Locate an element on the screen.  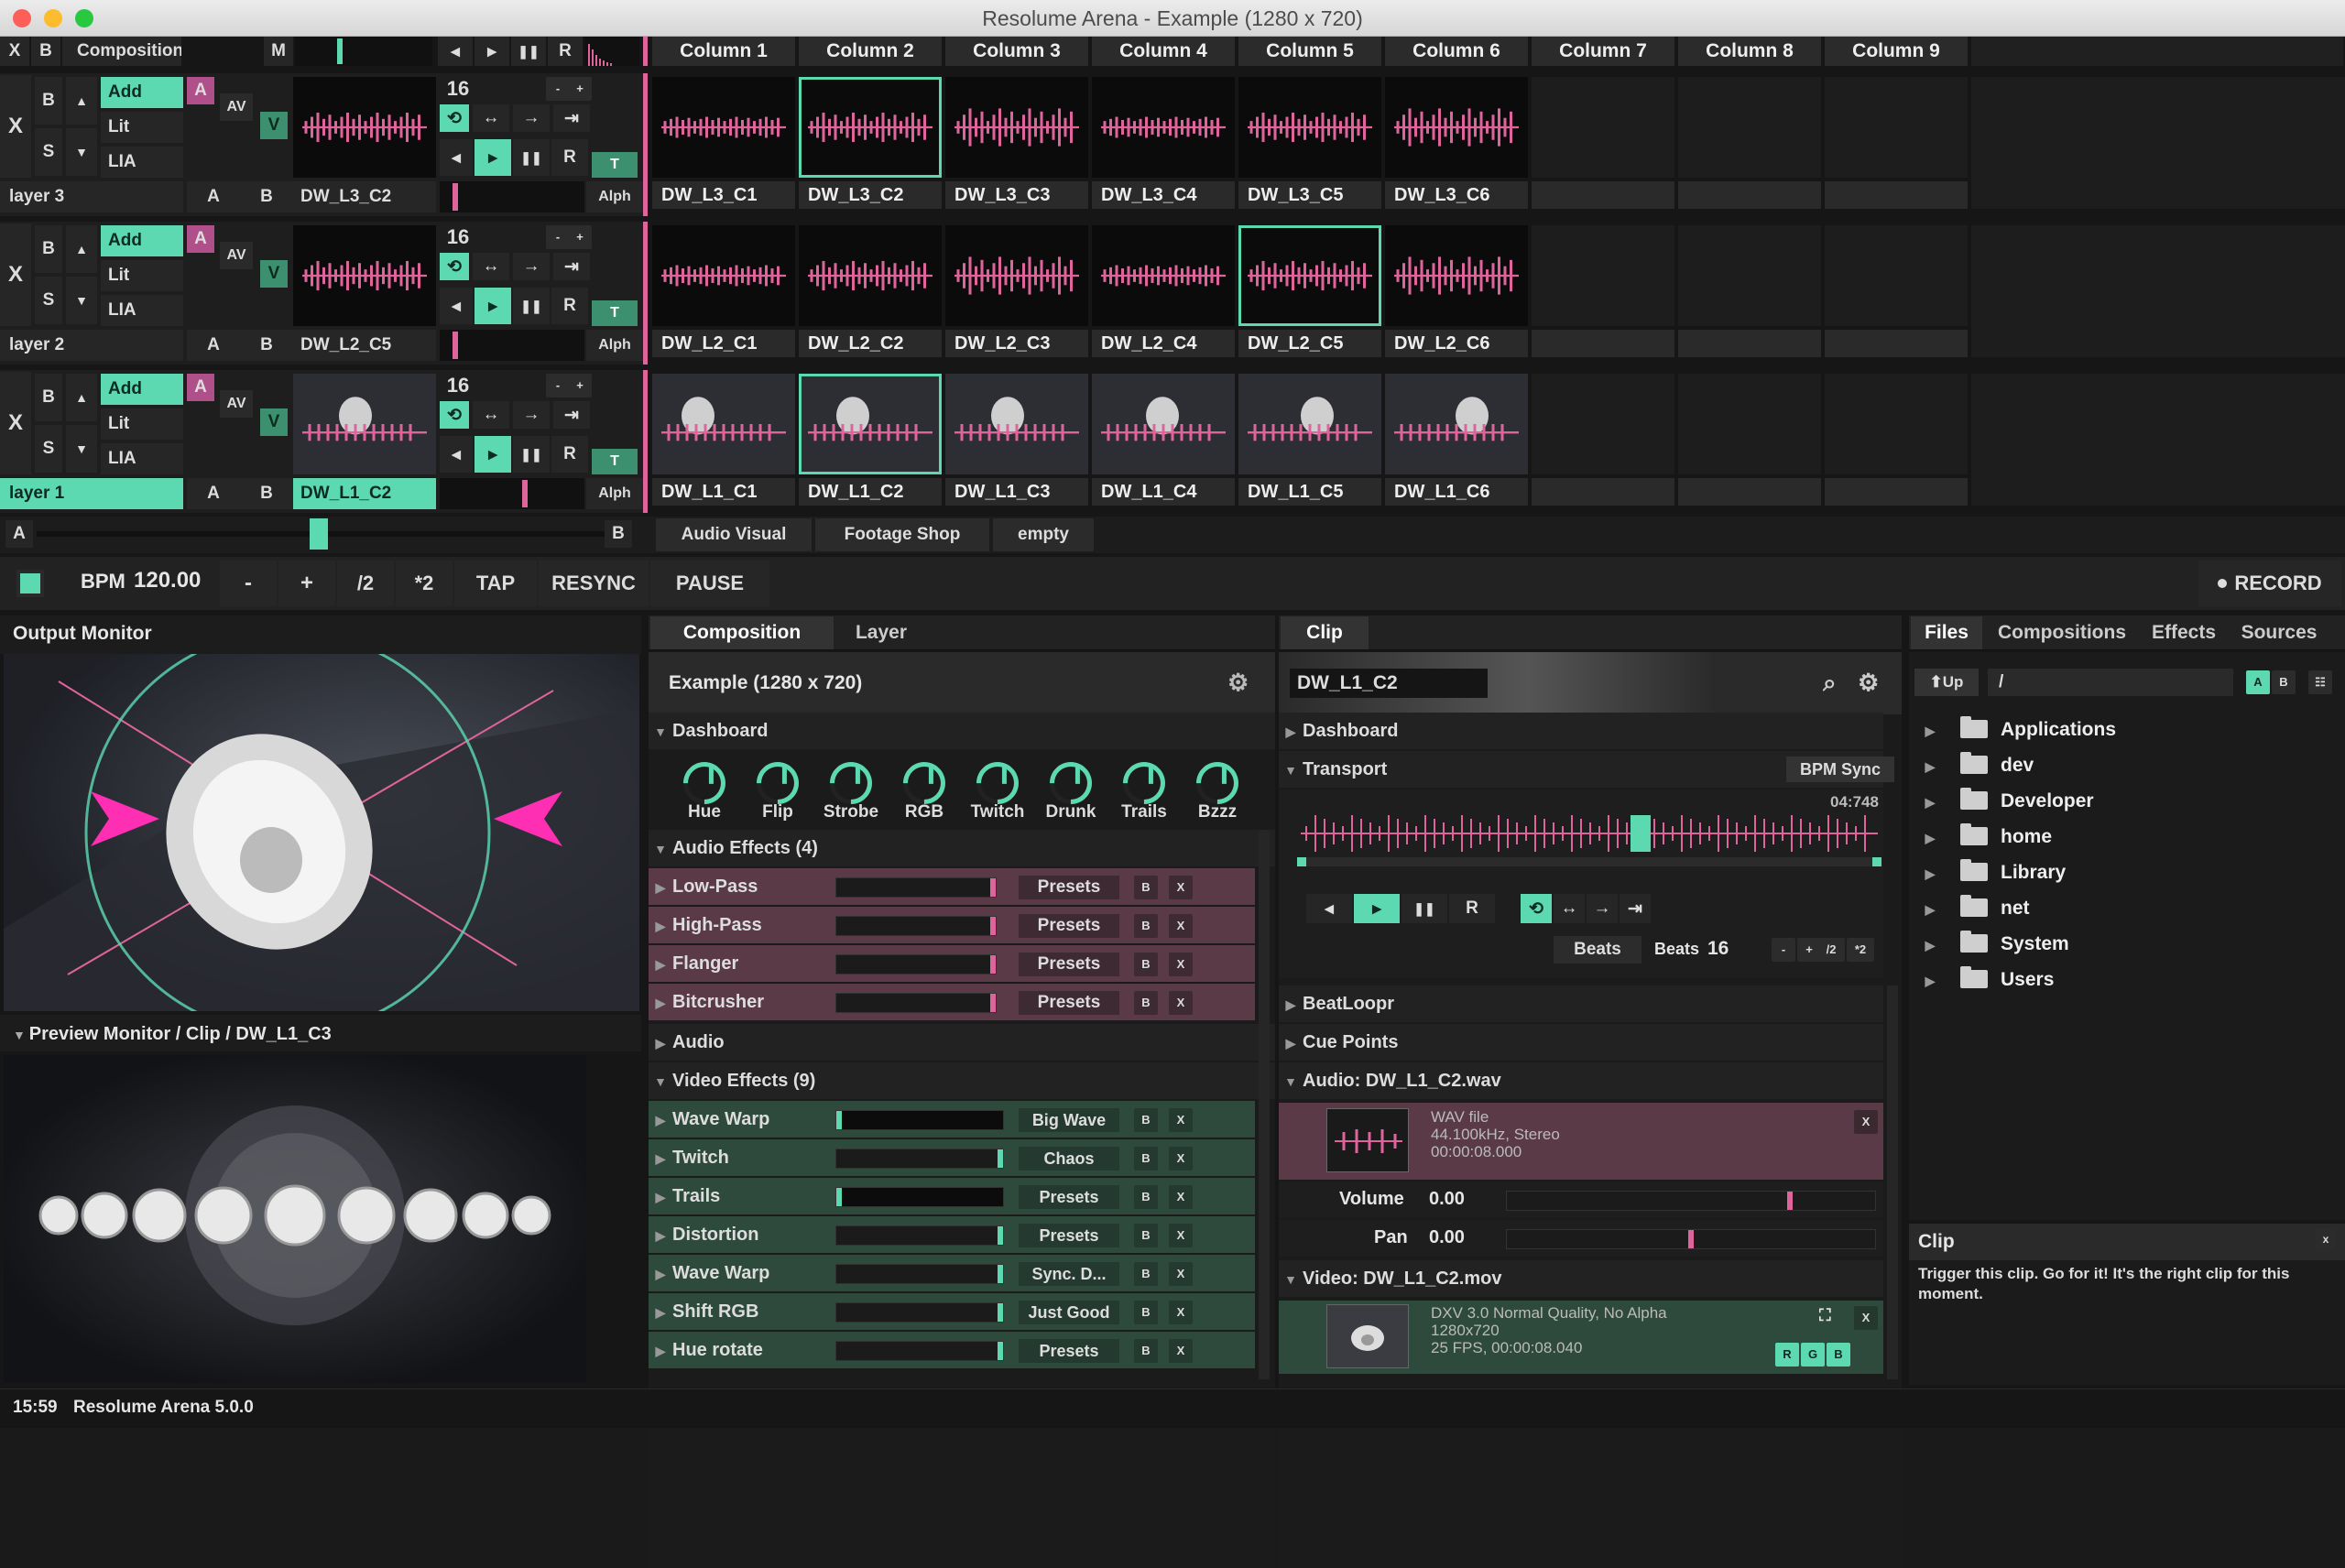
layer-2-name: layer 2 is located at coordinates (91, 345).